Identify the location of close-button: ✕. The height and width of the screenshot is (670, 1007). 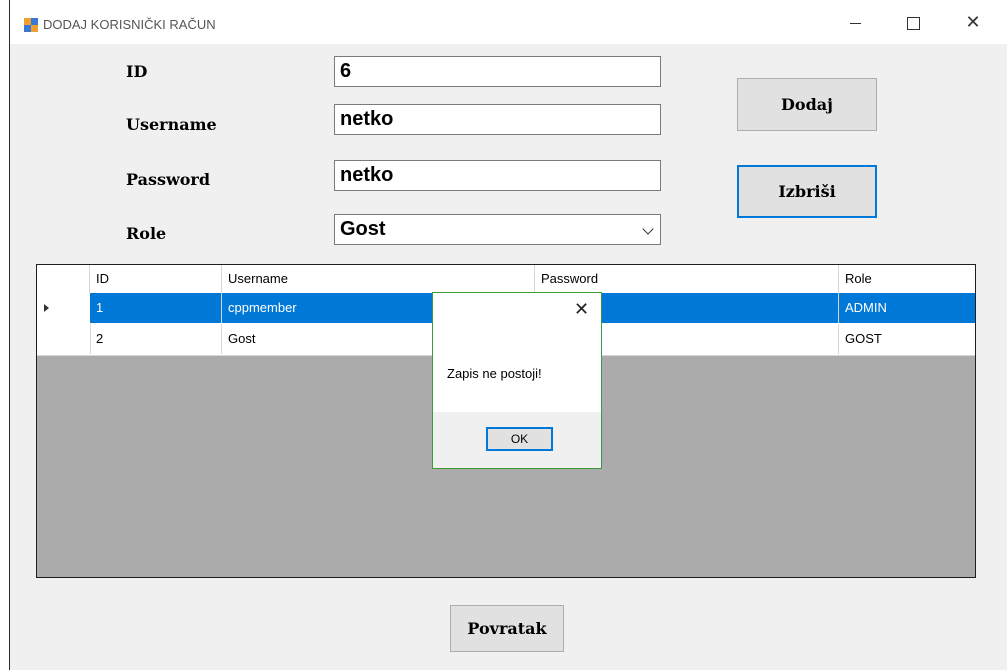
(973, 23).